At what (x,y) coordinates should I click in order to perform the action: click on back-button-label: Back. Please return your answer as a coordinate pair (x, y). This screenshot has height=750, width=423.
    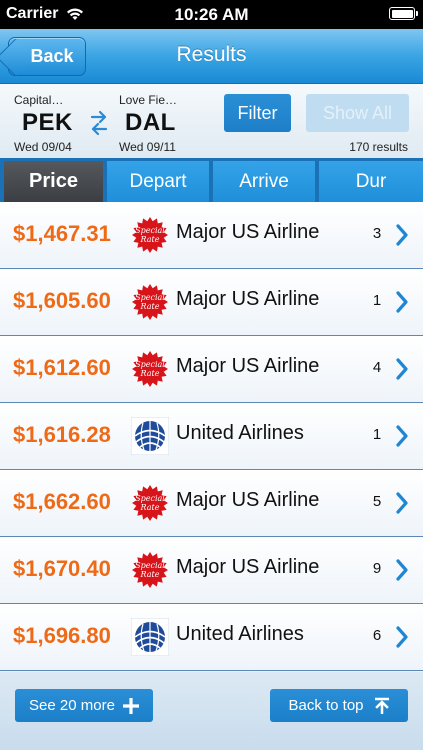
    Looking at the image, I should click on (52, 56).